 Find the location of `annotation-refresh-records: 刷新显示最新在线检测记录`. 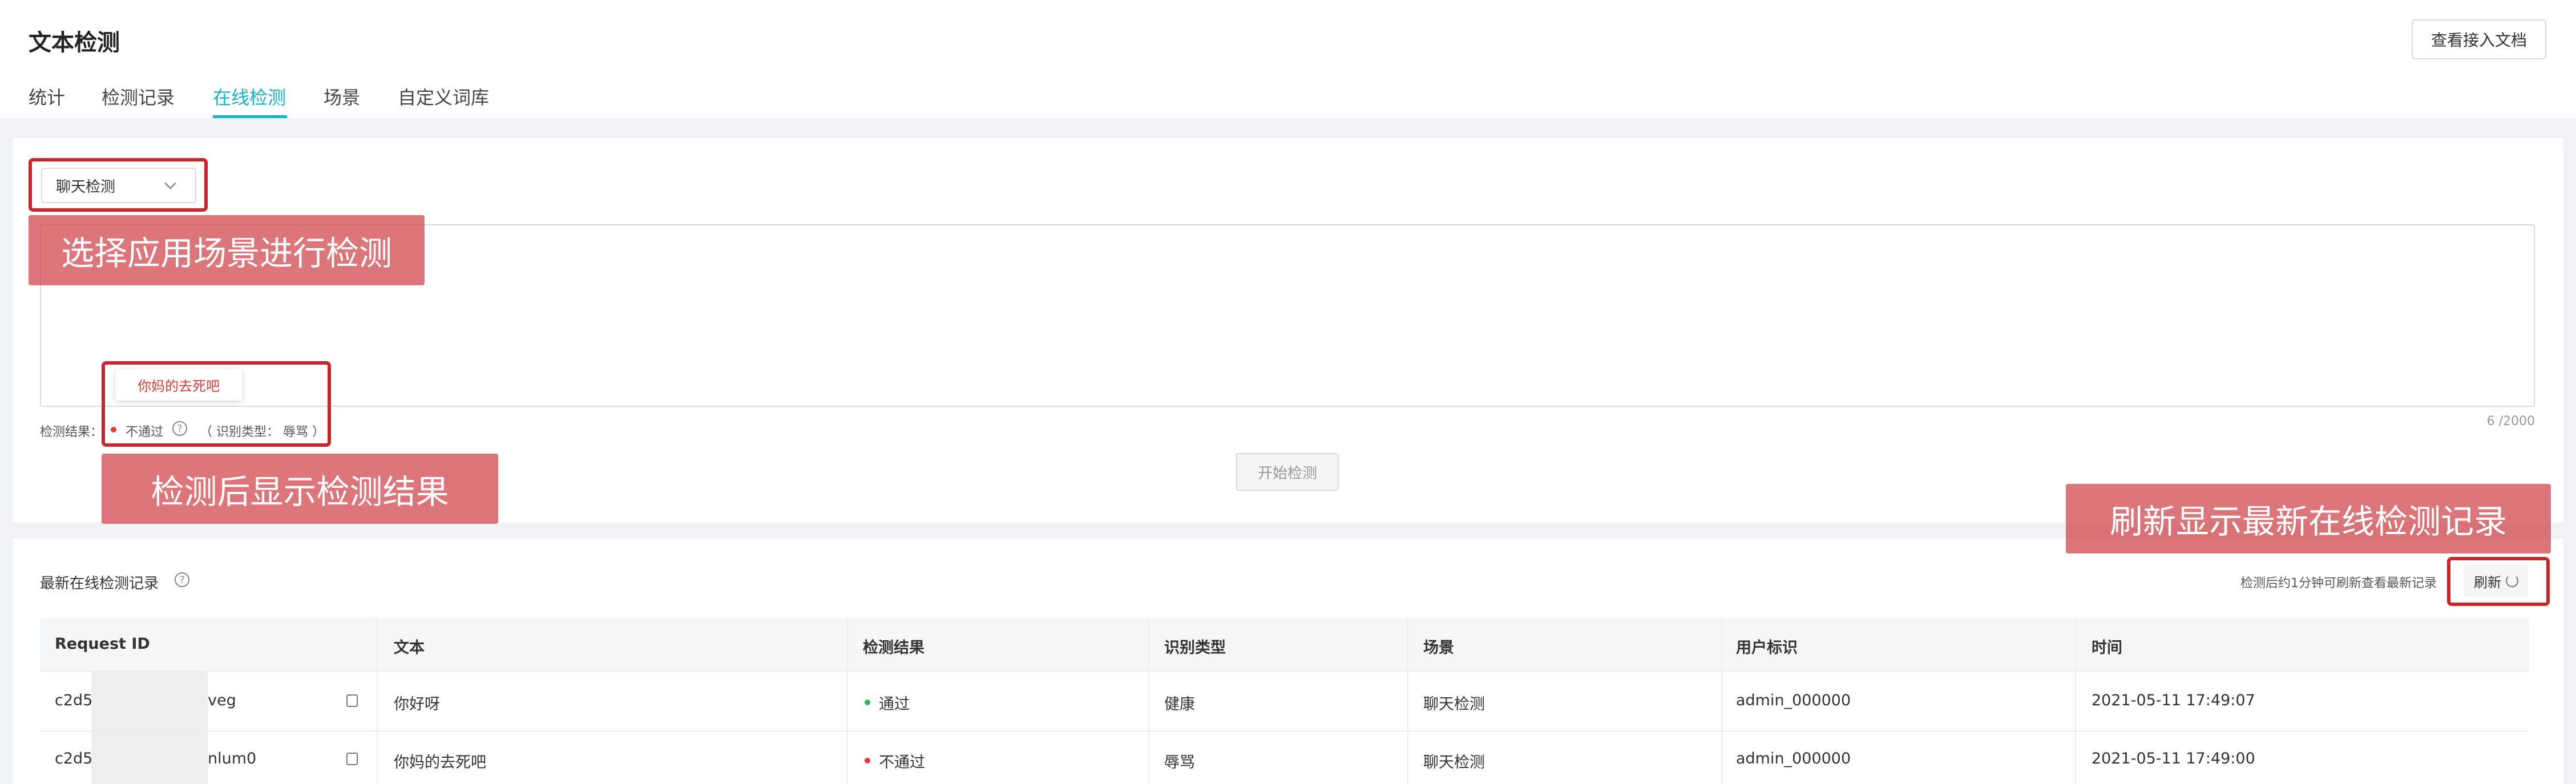

annotation-refresh-records: 刷新显示最新在线检测记录 is located at coordinates (2308, 518).